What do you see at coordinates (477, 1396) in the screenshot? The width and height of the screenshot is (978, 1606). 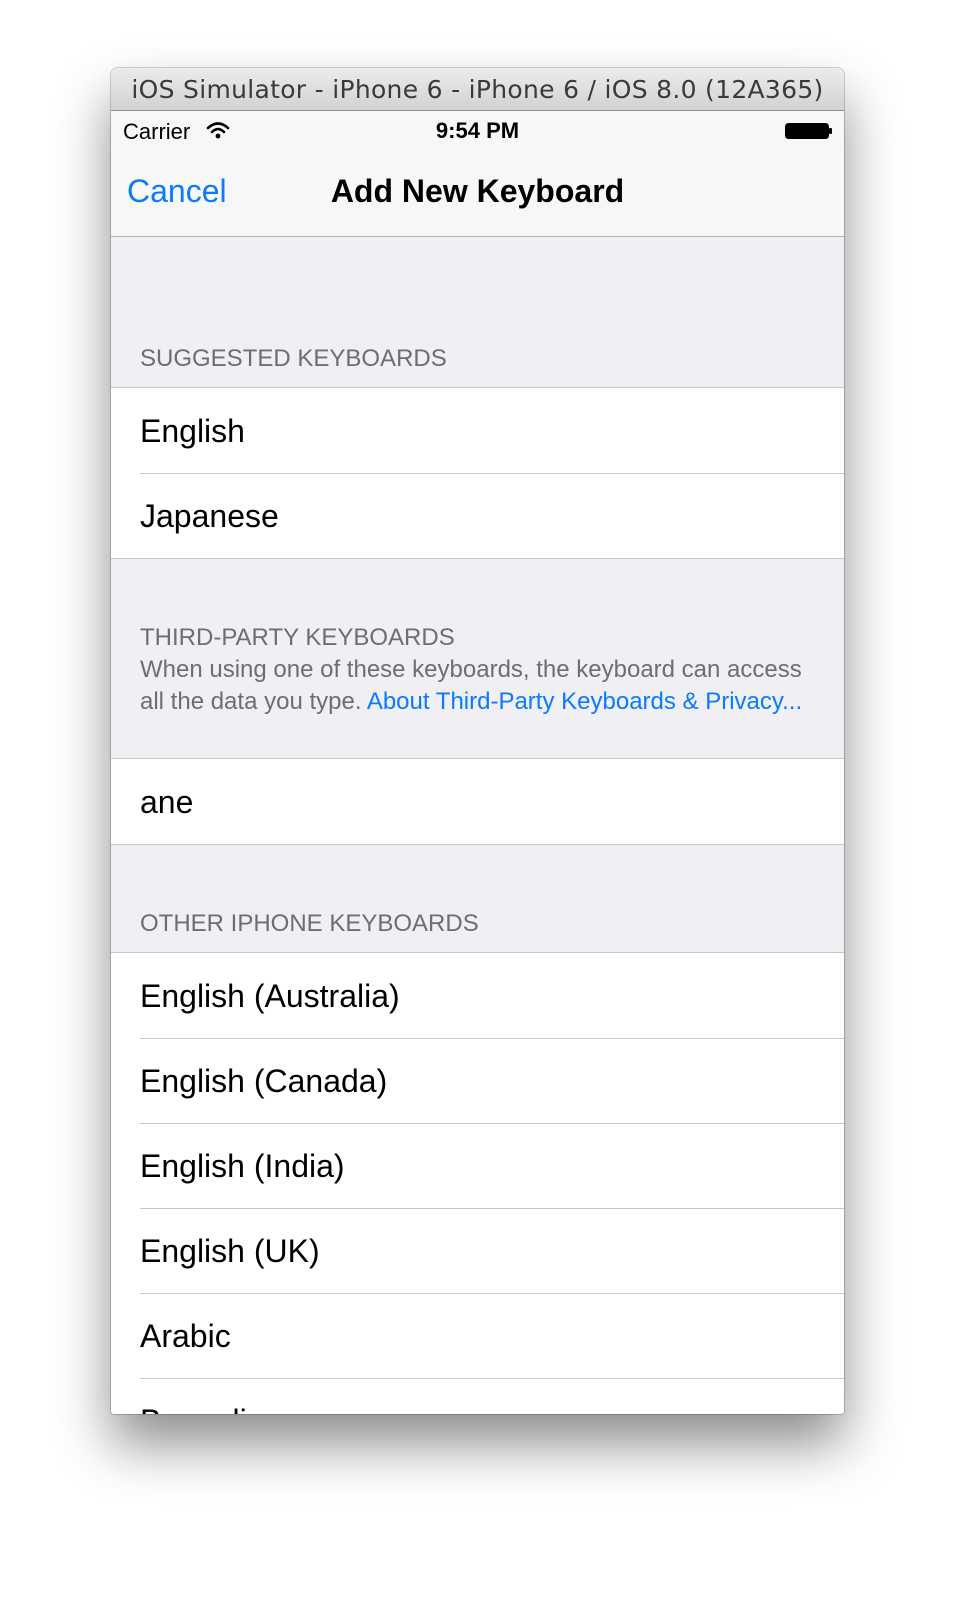 I see `list-item: Bengali` at bounding box center [477, 1396].